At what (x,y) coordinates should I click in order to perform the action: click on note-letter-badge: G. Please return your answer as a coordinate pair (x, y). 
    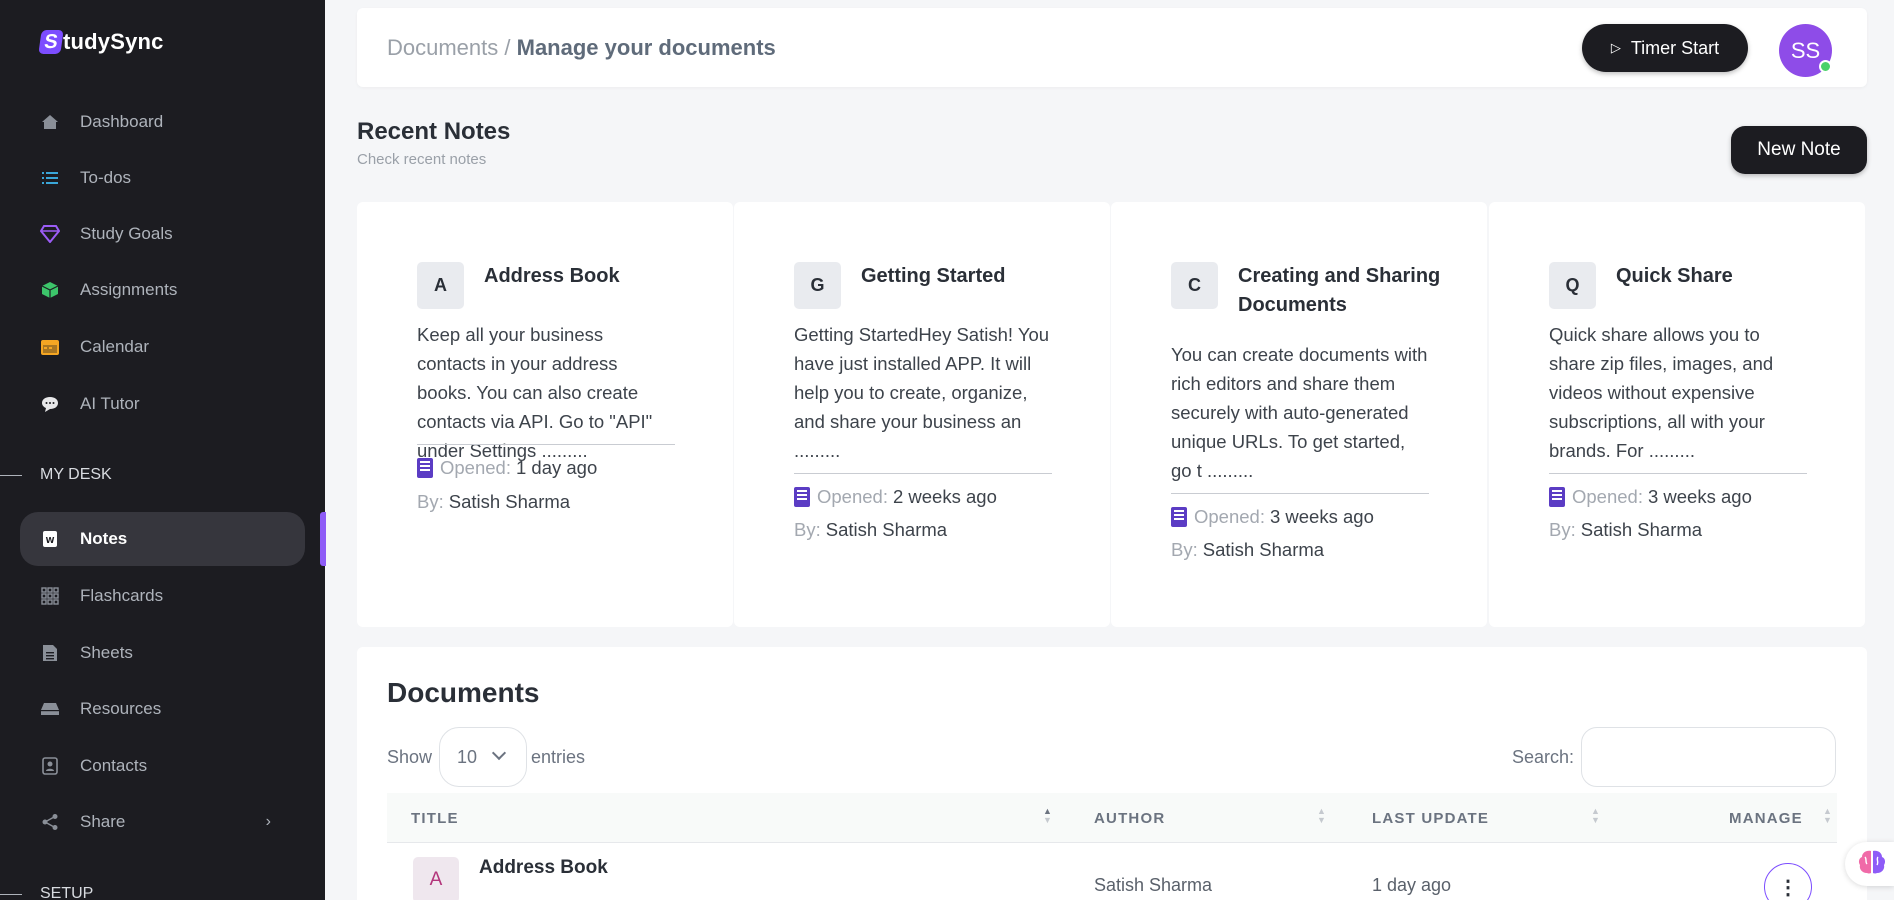
    Looking at the image, I should click on (817, 285).